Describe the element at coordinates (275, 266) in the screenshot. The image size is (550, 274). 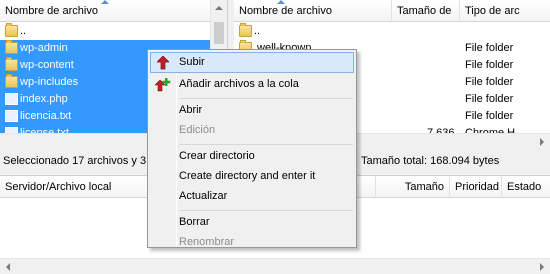
I see `queue-horizontal-scrollbar` at that location.